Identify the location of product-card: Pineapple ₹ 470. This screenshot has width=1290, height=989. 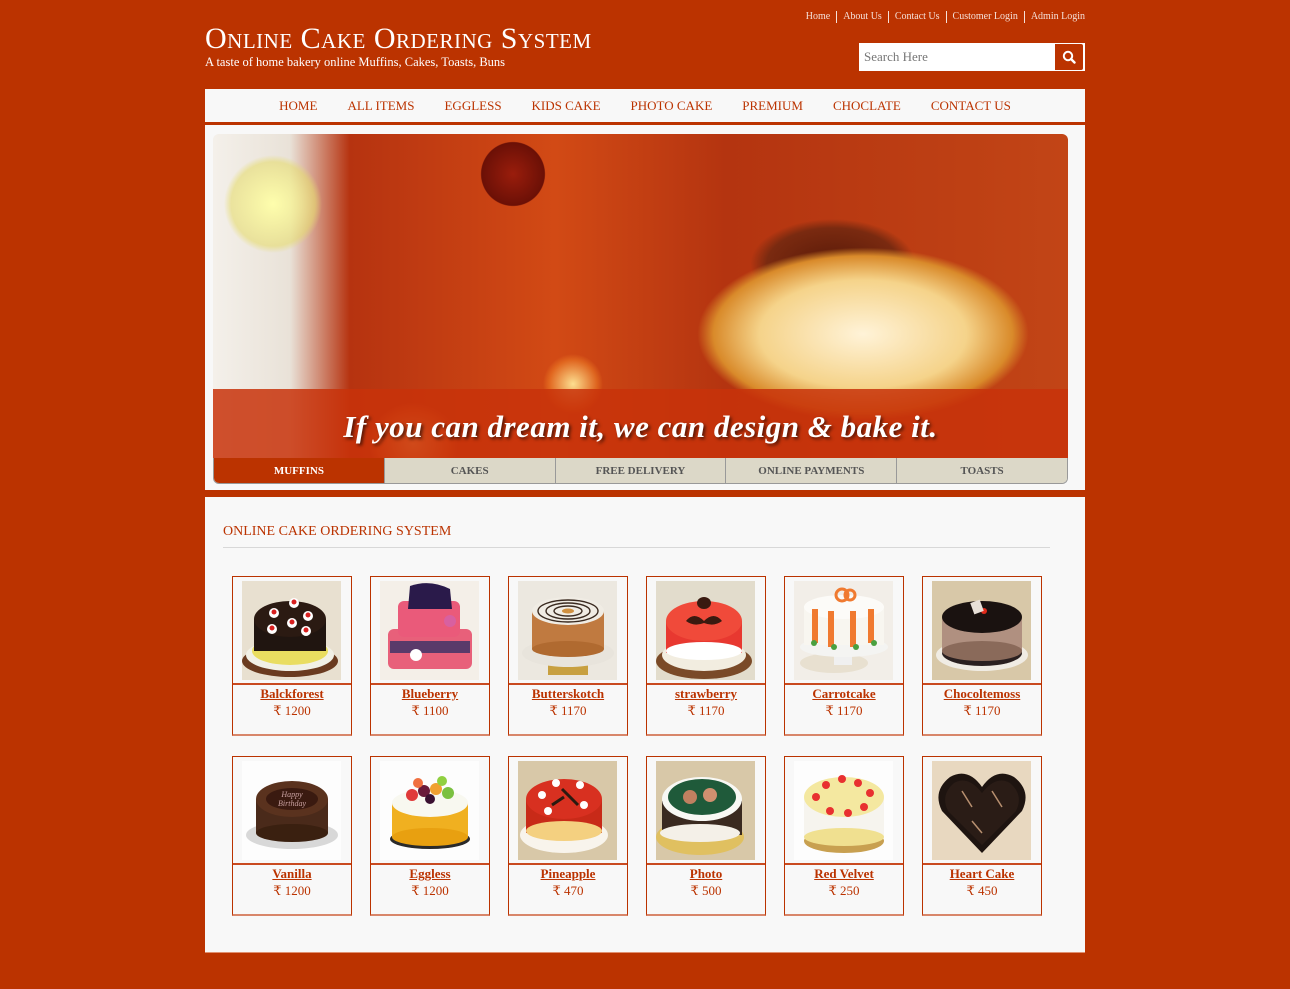
(568, 836).